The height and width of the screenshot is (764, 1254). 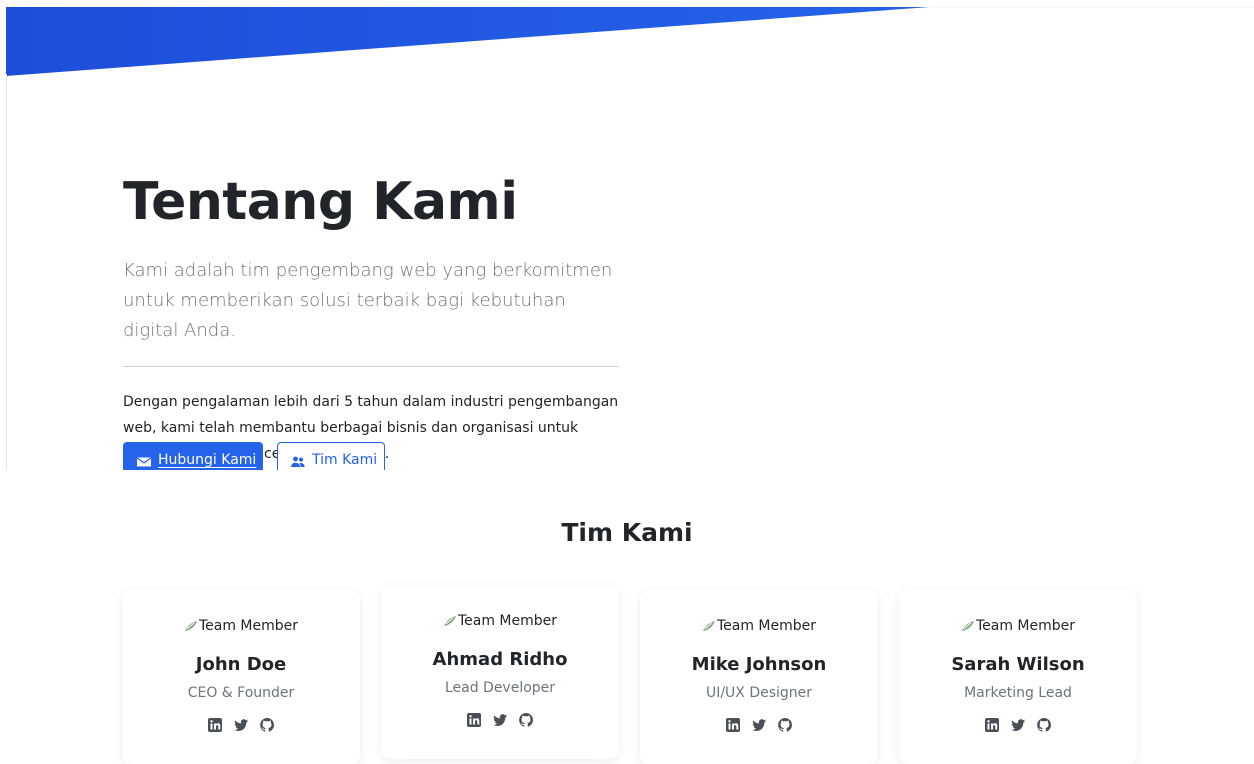 What do you see at coordinates (207, 460) in the screenshot?
I see `contact-us-label: Hubungi Kami` at bounding box center [207, 460].